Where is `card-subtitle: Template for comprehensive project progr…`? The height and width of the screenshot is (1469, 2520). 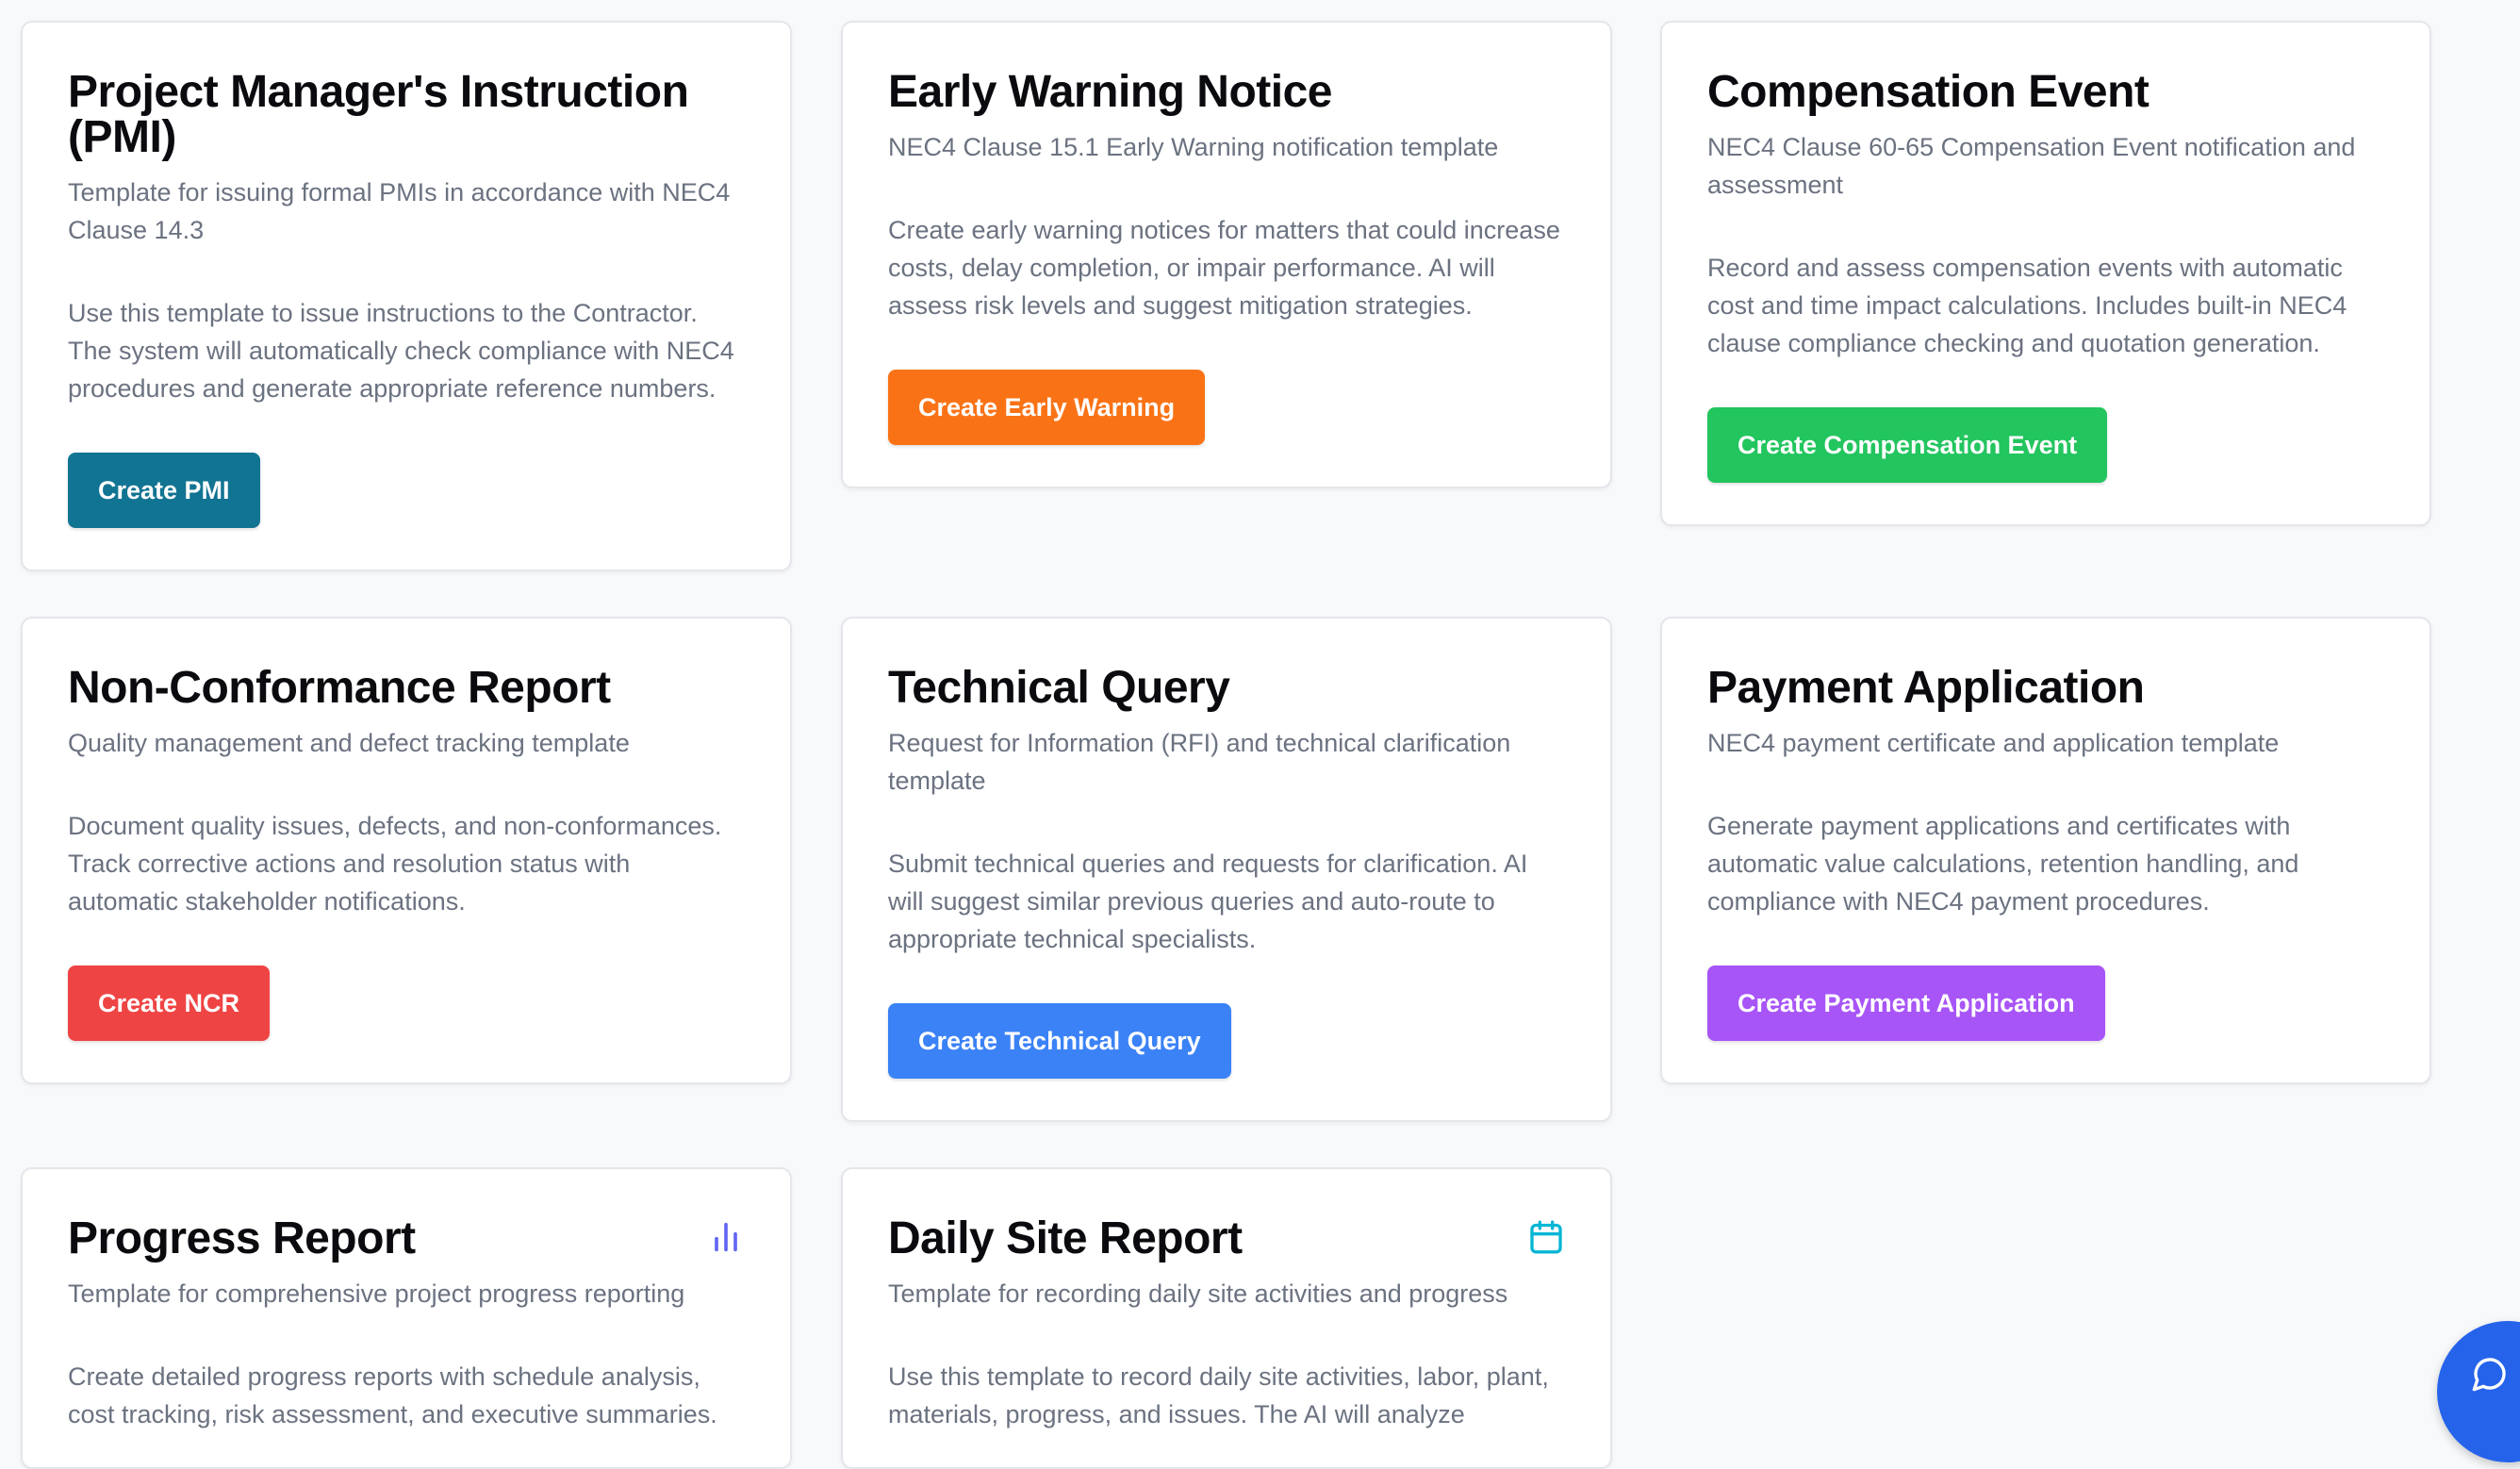
card-subtitle: Template for comprehensive project progr… is located at coordinates (376, 1293).